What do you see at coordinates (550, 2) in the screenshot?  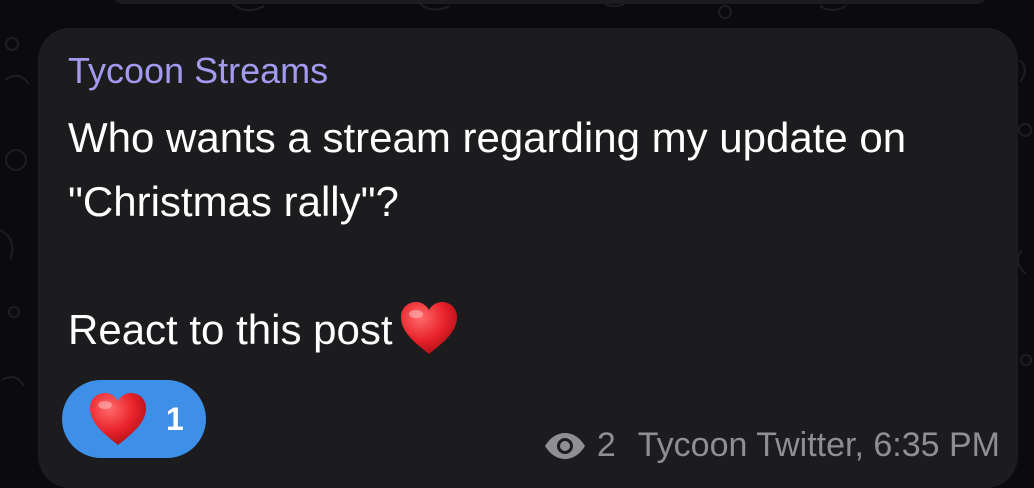 I see `previous-message-bubble` at bounding box center [550, 2].